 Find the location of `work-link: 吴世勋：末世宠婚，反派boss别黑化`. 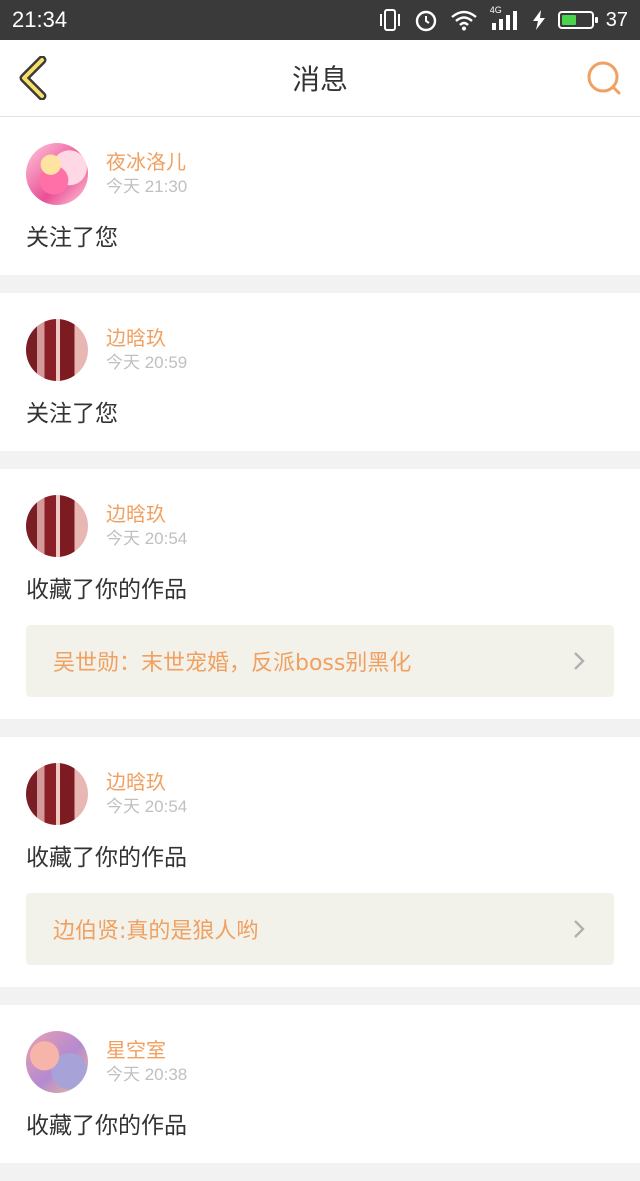

work-link: 吴世勋：末世宠婚，反派boss别黑化 is located at coordinates (320, 661).